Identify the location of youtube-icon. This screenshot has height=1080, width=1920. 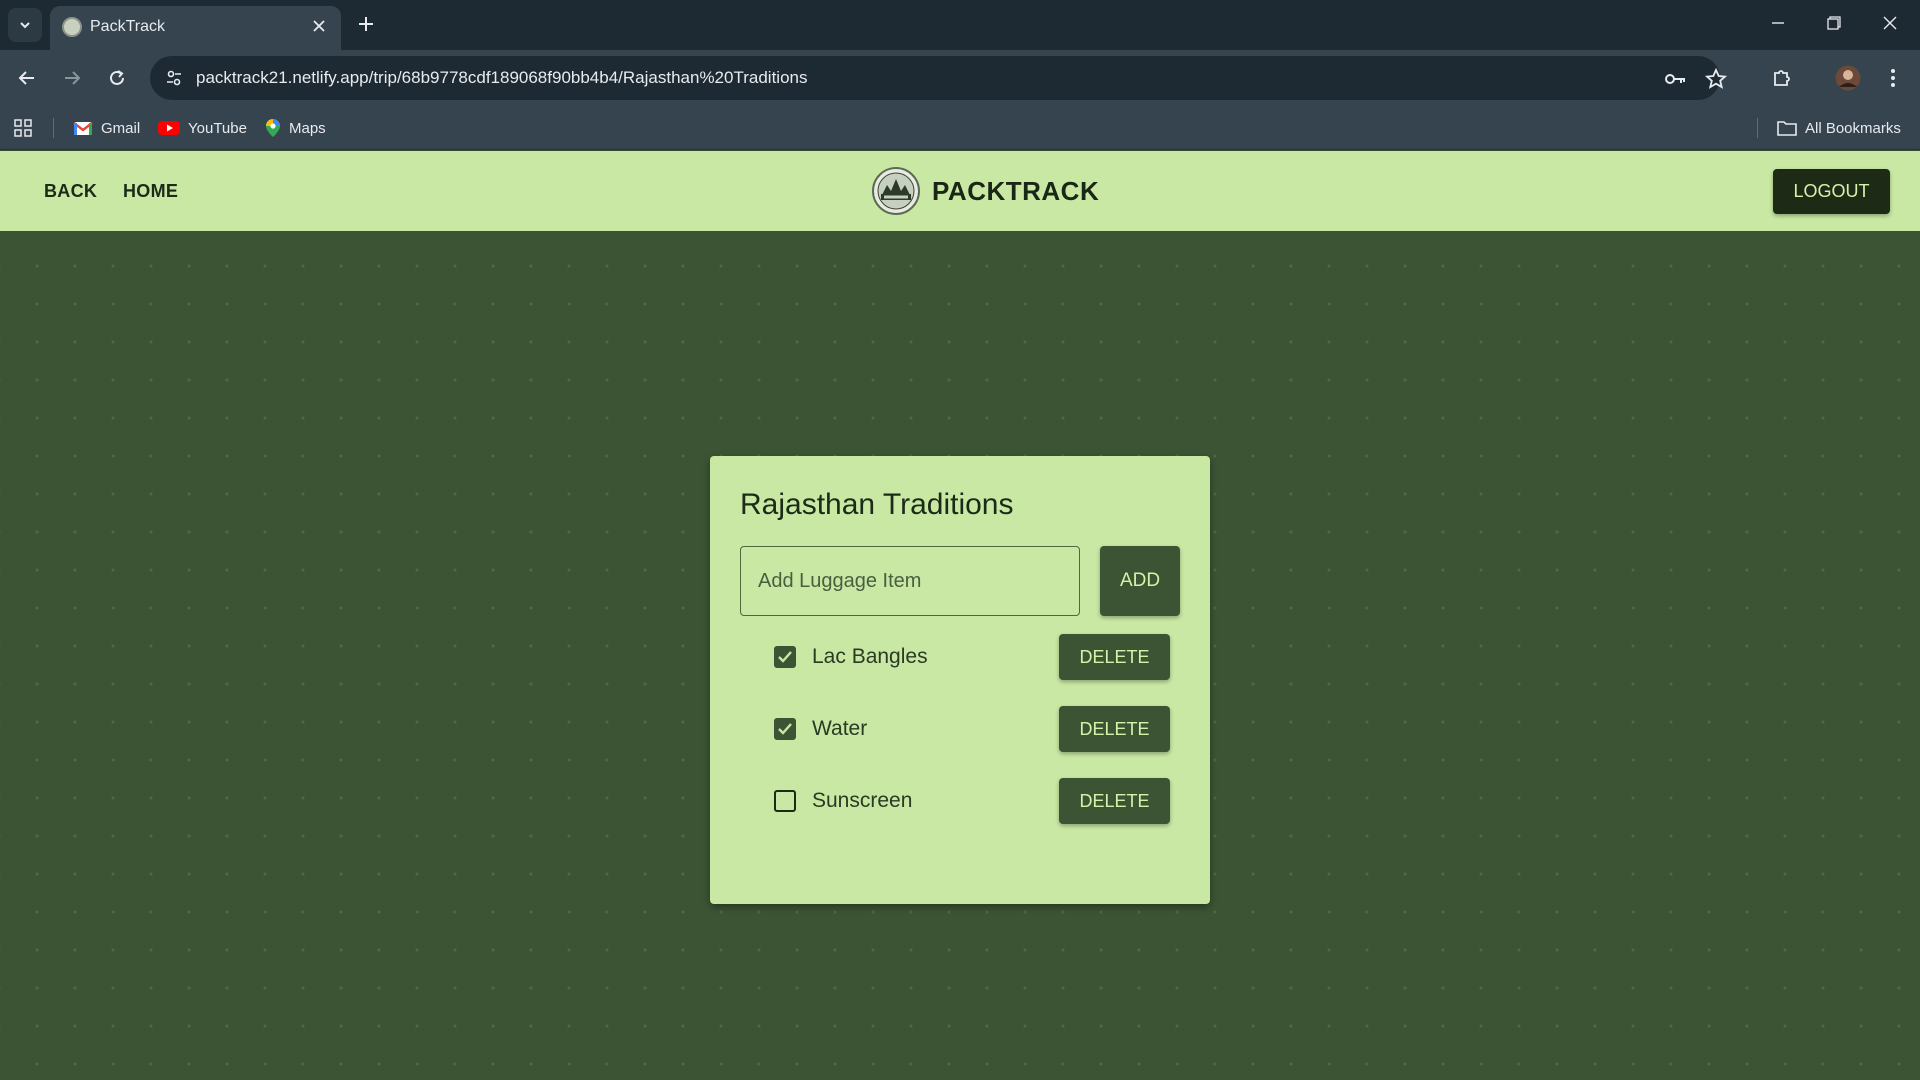
(169, 128).